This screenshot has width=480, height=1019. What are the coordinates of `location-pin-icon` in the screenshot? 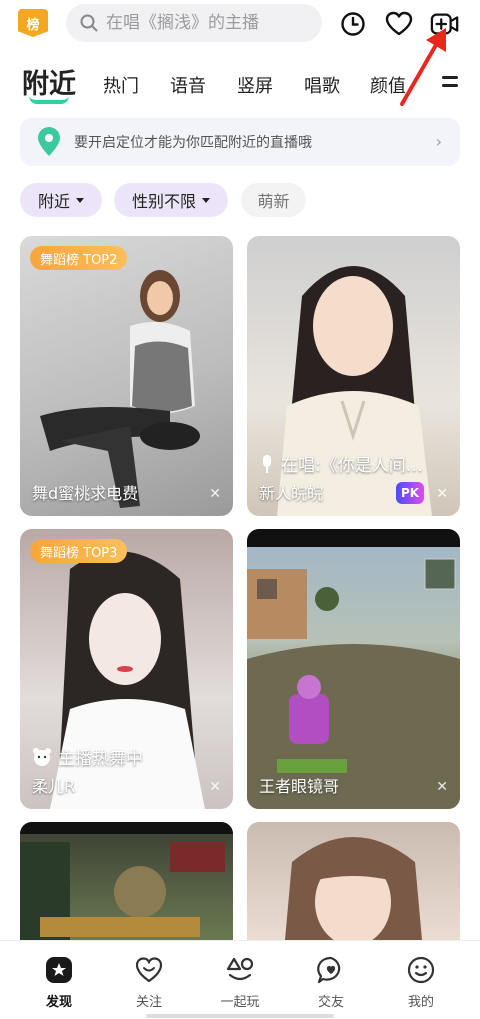 It's located at (49, 141).